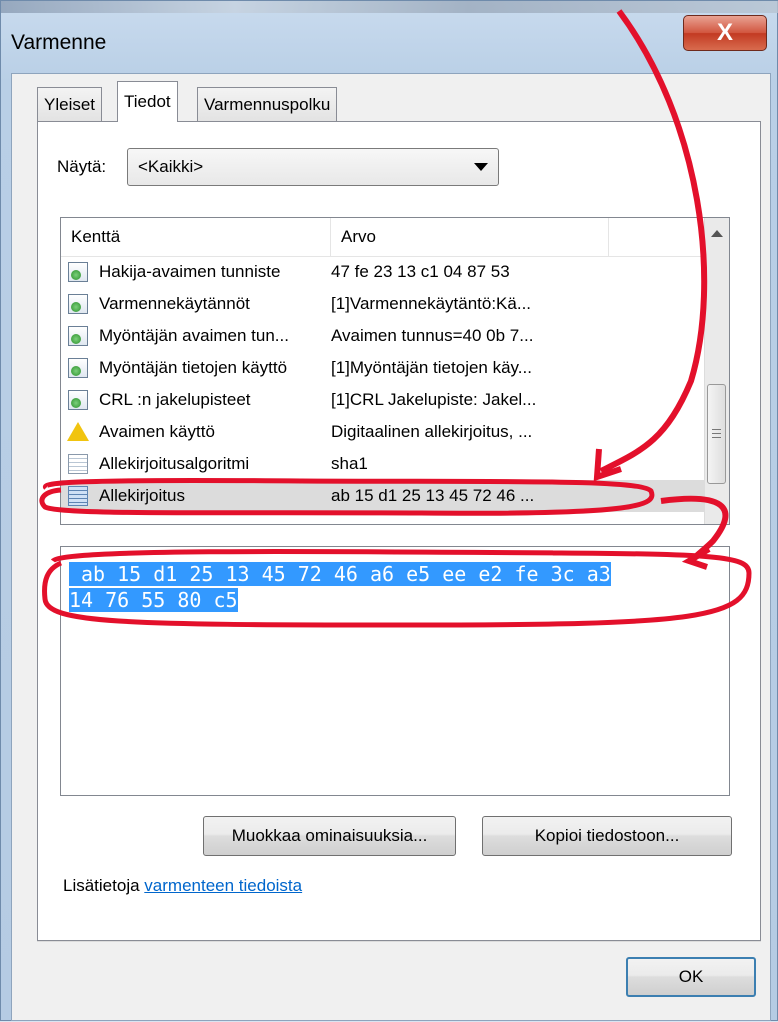 The image size is (778, 1022). What do you see at coordinates (59, 42) in the screenshot?
I see `window-title: Varmenne` at bounding box center [59, 42].